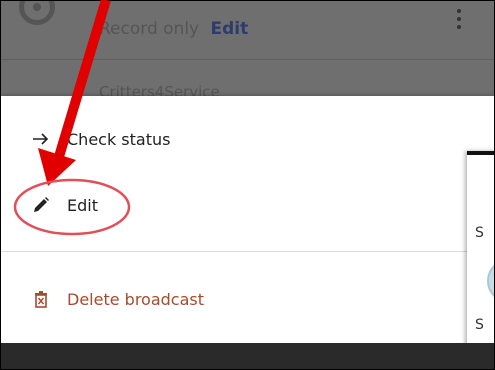 This screenshot has height=370, width=495. I want to click on menu-item-check-status: Check status, so click(231, 139).